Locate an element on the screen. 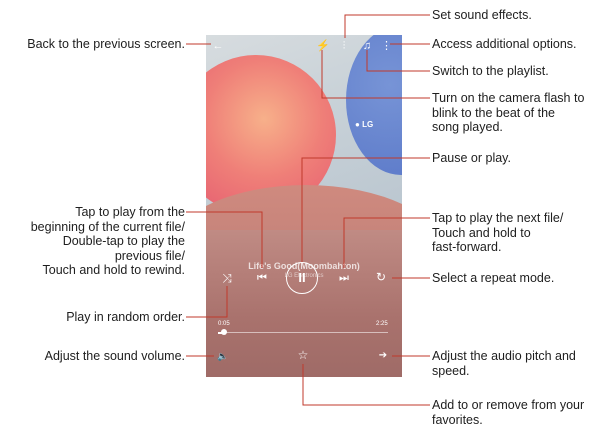 This screenshot has height=431, width=608. elapsed-time: 0:05 is located at coordinates (224, 324).